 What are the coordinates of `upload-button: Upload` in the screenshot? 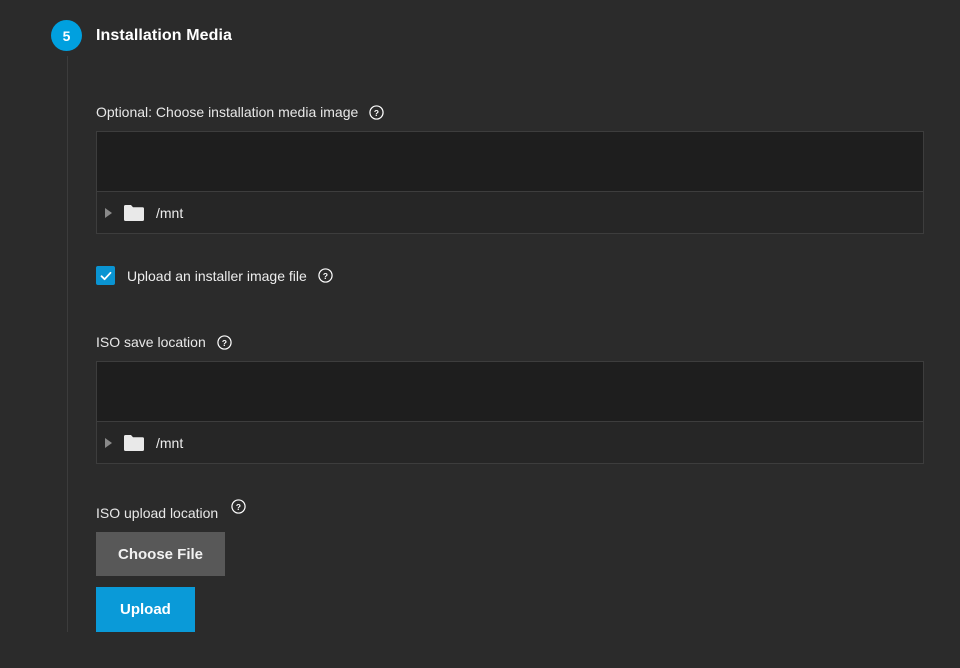 It's located at (145, 609).